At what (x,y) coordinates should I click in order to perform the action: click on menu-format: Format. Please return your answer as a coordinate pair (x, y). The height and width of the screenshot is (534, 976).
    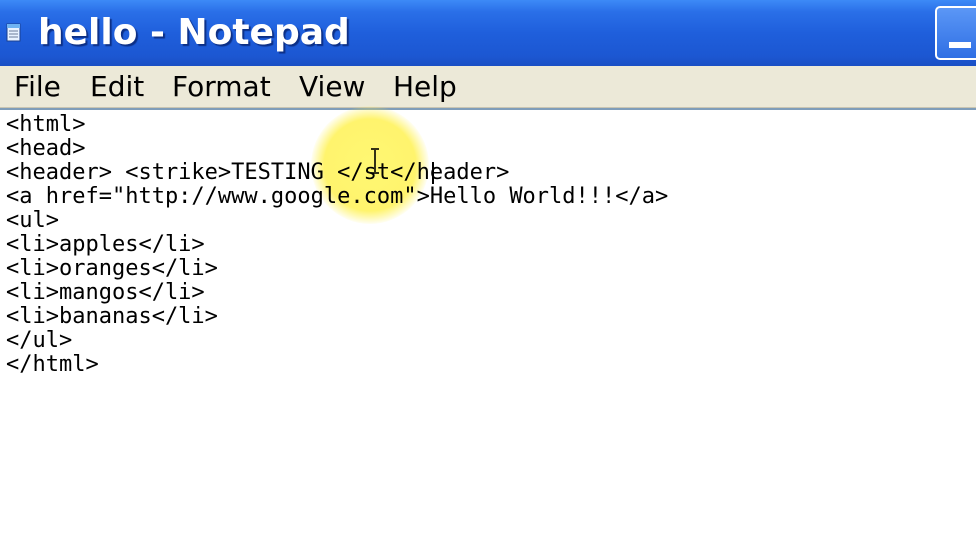
    Looking at the image, I should click on (221, 87).